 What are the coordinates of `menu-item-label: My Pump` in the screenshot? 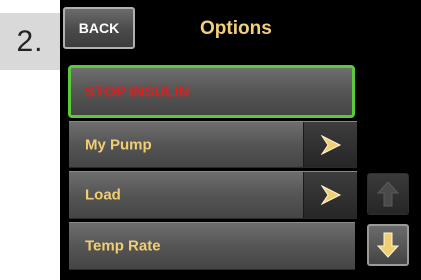 It's located at (118, 144).